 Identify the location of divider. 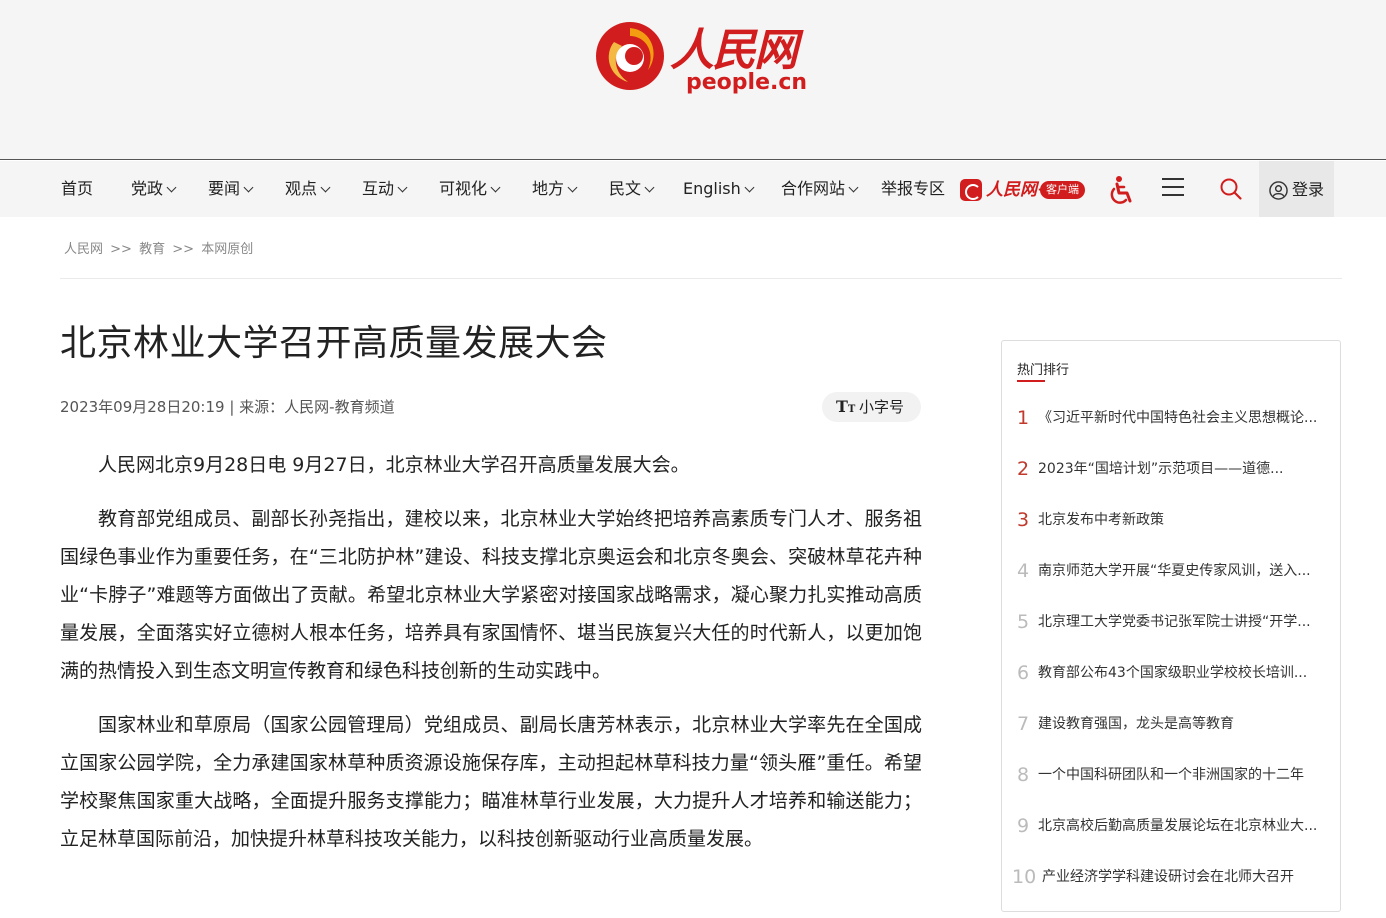
(701, 278).